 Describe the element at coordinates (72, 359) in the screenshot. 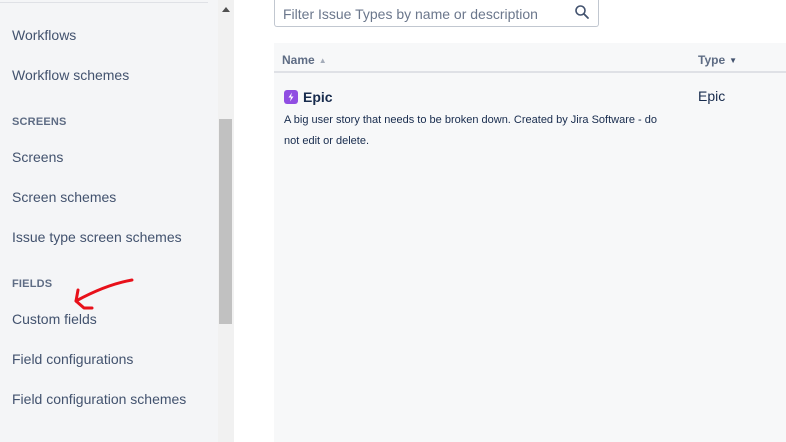

I see `sidebar-item-field-configurations: Field configurations` at that location.